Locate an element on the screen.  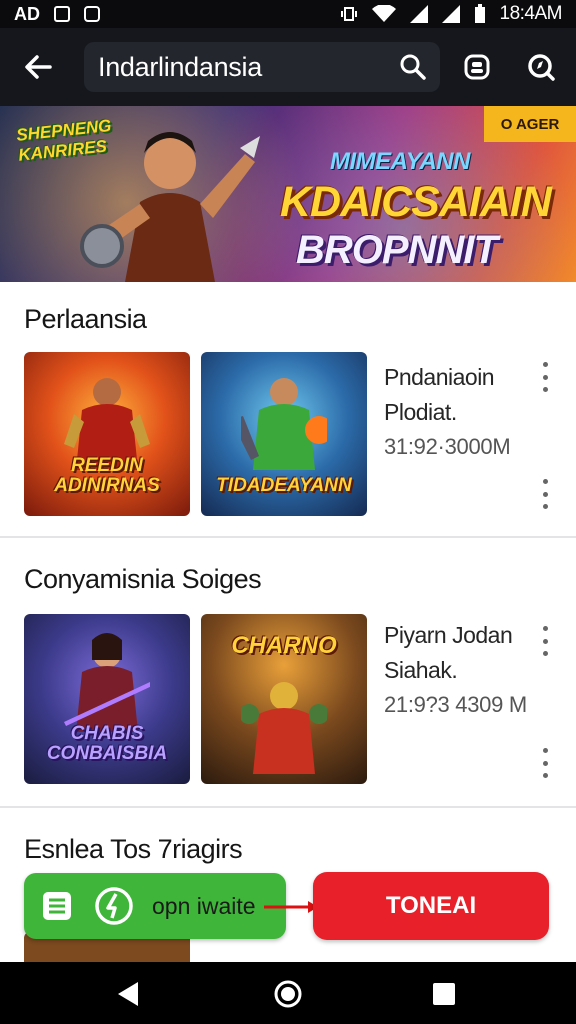
thumbnail-title: TIDADEAYANN is located at coordinates (284, 485).